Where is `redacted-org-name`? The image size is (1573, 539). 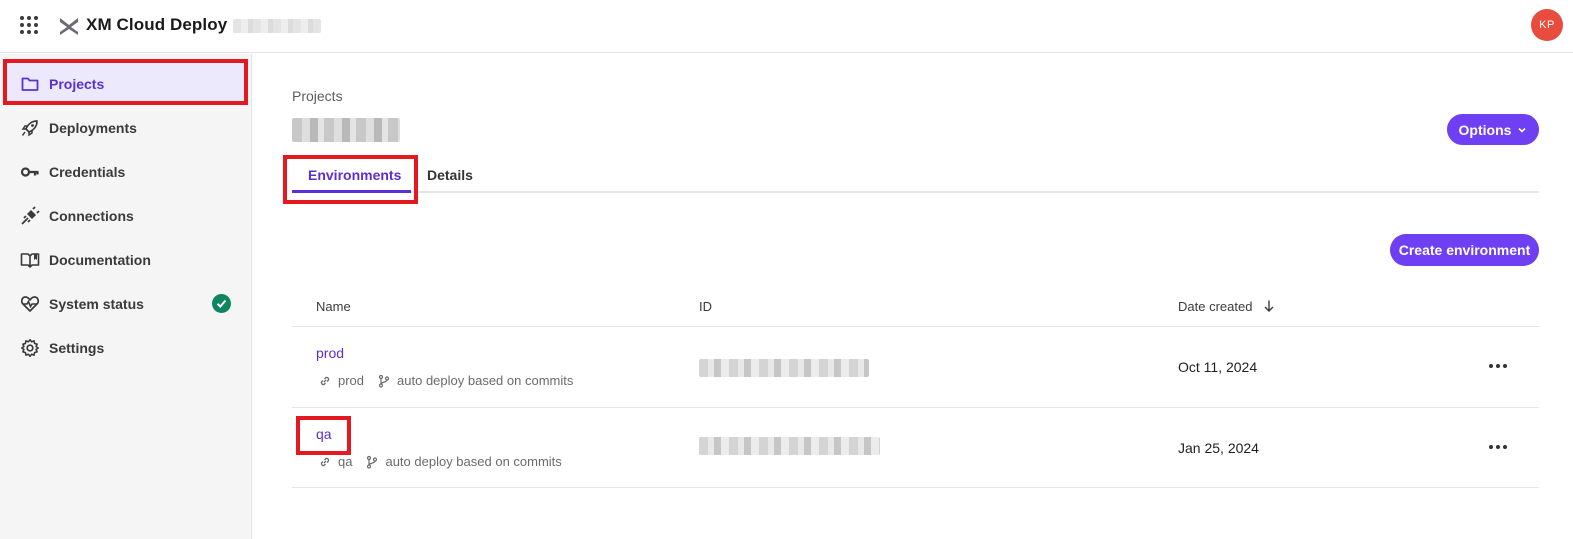
redacted-org-name is located at coordinates (277, 26).